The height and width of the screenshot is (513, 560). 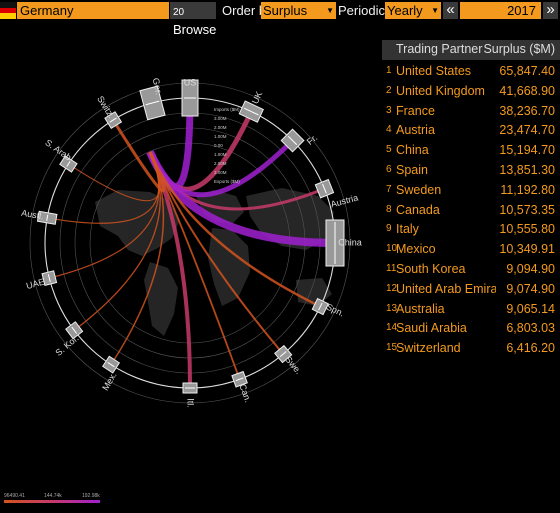 What do you see at coordinates (105, 107) in the screenshot?
I see `partner-label: Switz.` at bounding box center [105, 107].